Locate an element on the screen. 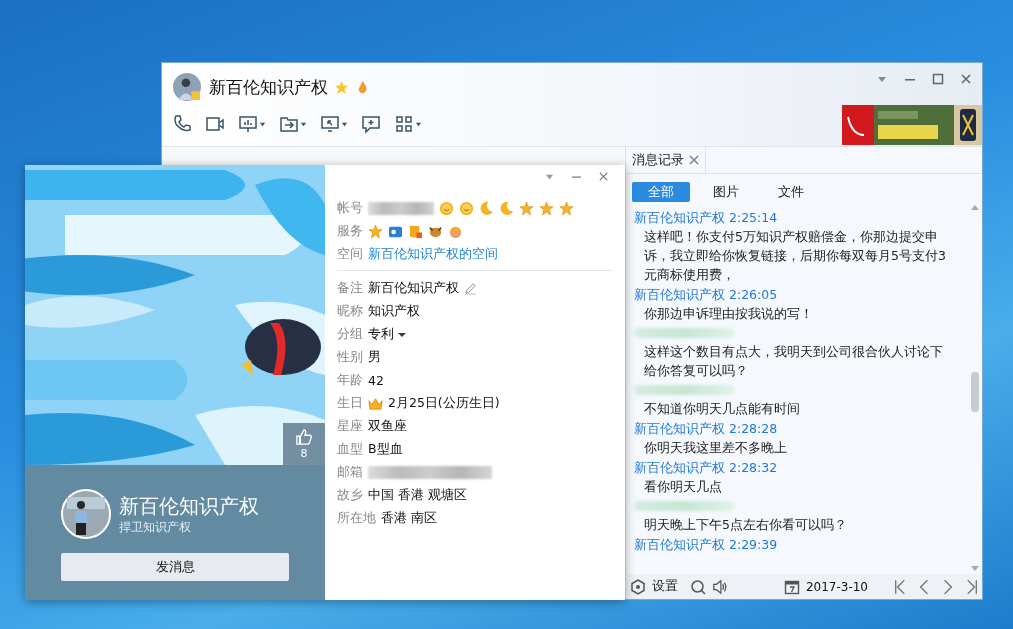 The height and width of the screenshot is (629, 1013). field-label: 分组 is located at coordinates (350, 334).